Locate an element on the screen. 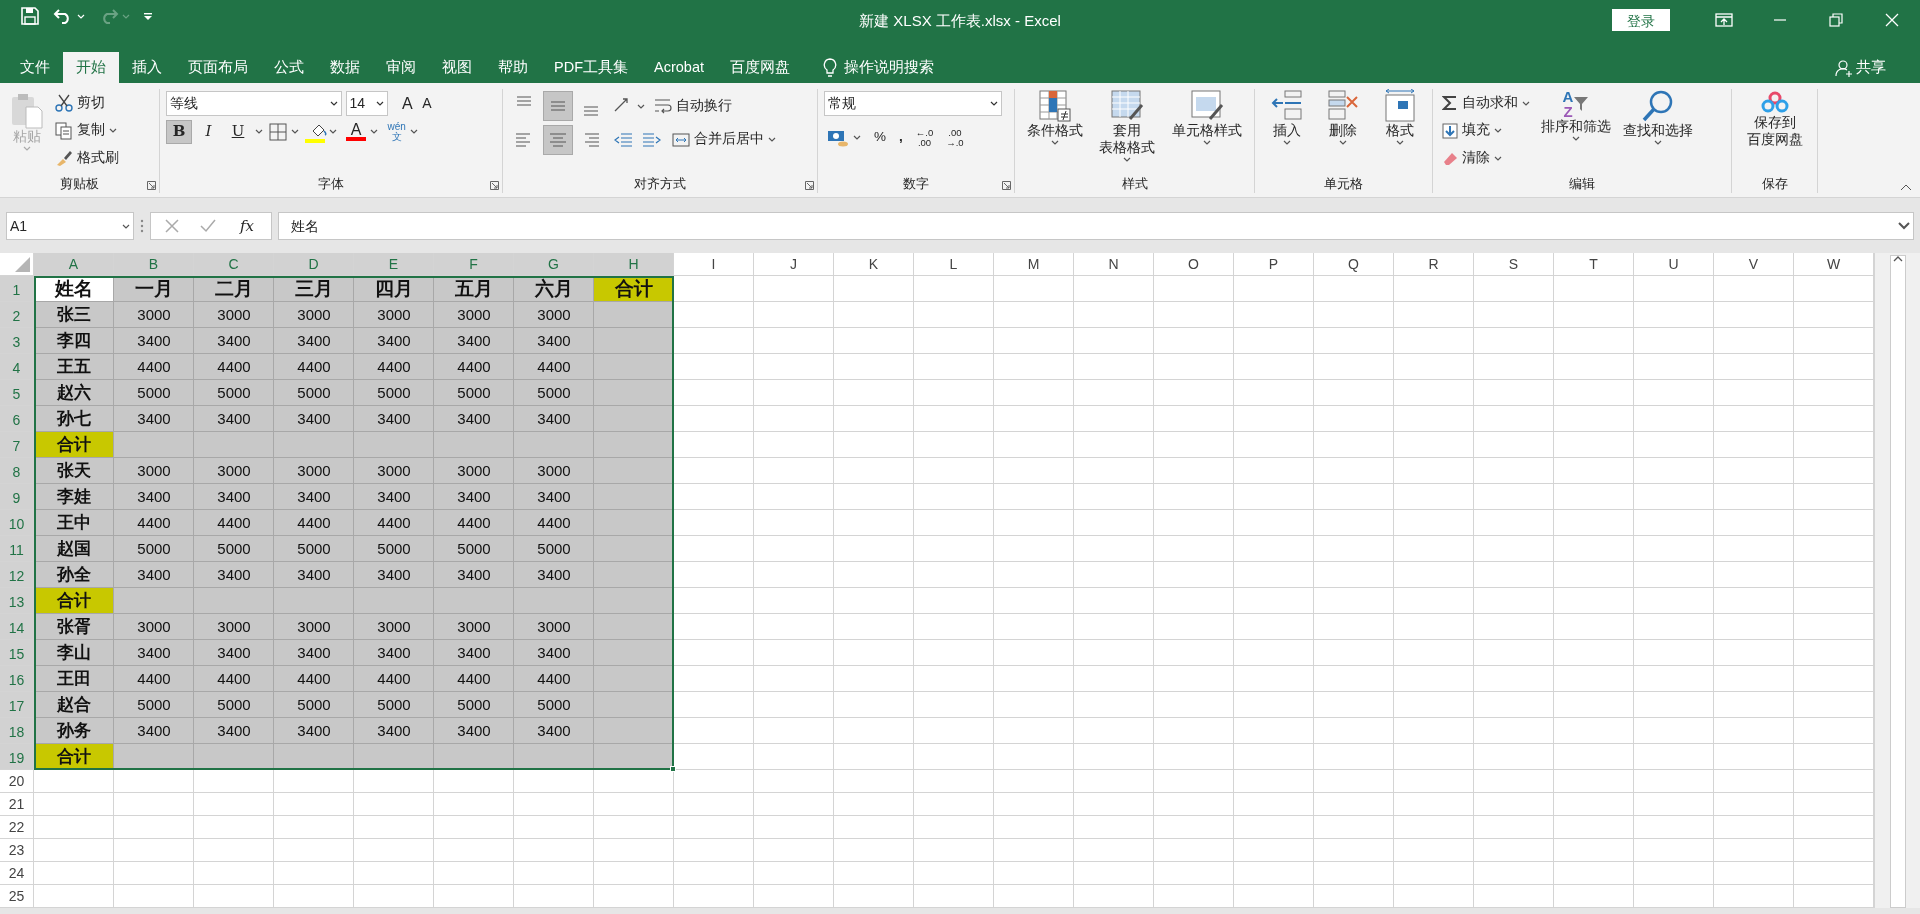 The height and width of the screenshot is (914, 1920). row-header: 5 is located at coordinates (17, 393).